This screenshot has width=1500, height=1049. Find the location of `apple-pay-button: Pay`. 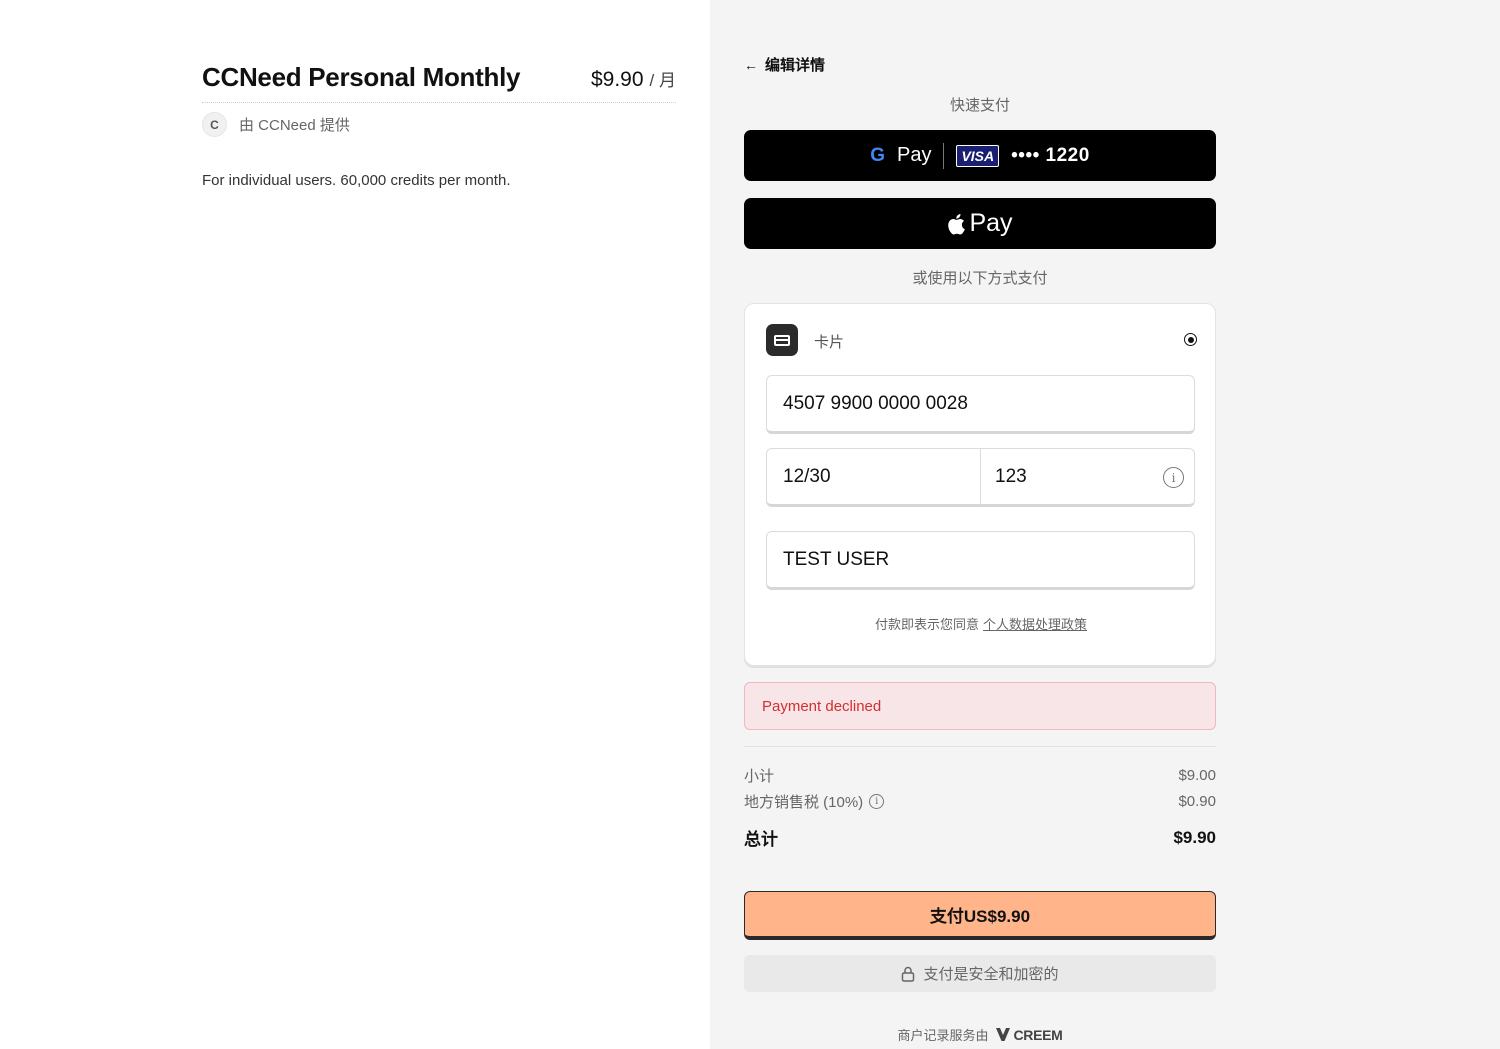

apple-pay-button: Pay is located at coordinates (980, 223).